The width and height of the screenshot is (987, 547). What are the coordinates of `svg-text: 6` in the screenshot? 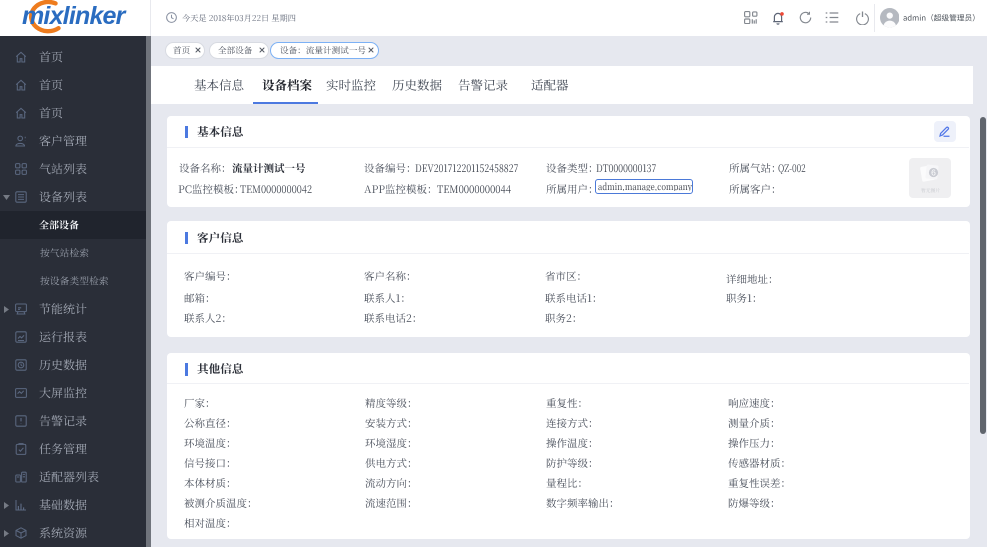 It's located at (933, 173).